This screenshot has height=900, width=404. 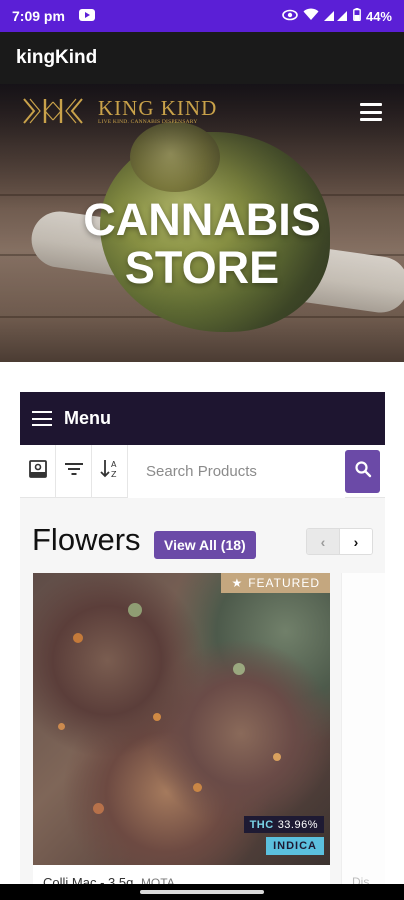 I want to click on featured-label: FEATURED, so click(x=284, y=583).